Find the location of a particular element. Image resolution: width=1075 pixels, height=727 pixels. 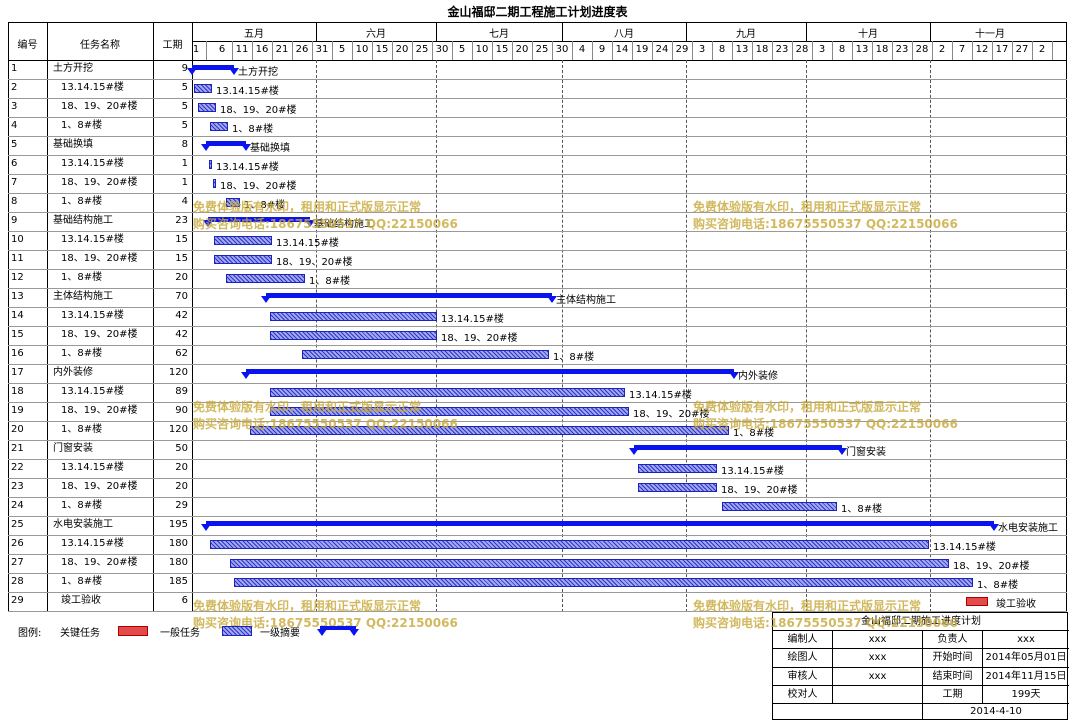

editor-label: 编制人 is located at coordinates (803, 640).